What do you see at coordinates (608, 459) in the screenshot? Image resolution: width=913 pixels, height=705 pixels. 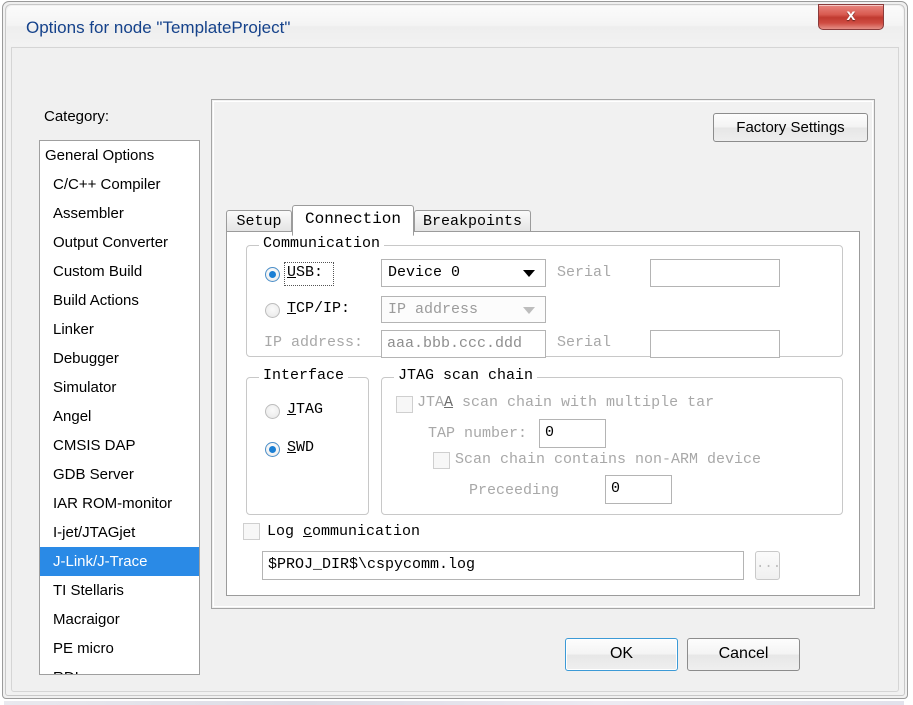 I see `non-arm-label: Scan chain contains non-ARM device` at bounding box center [608, 459].